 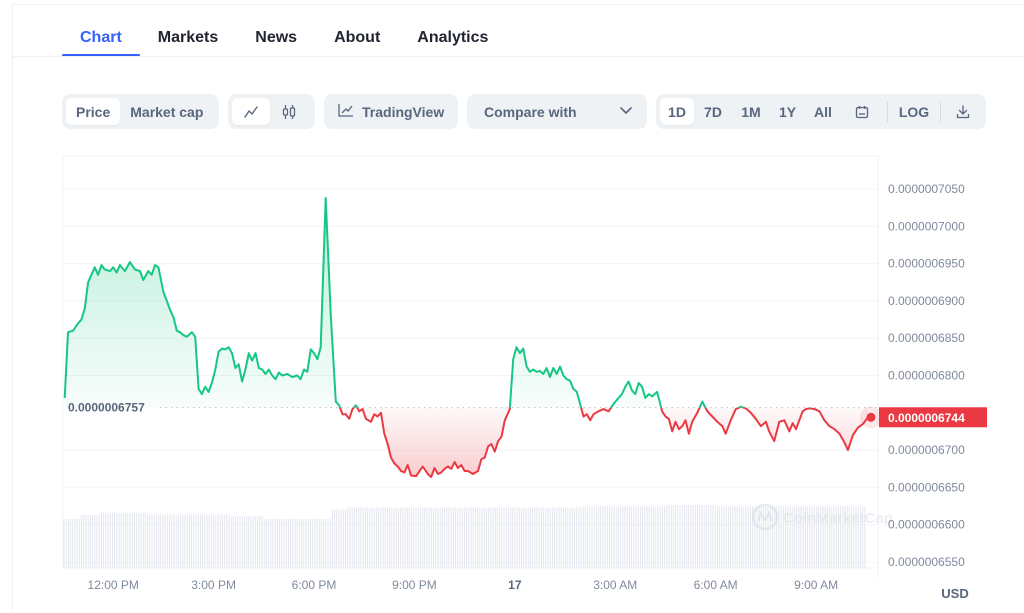 I want to click on y-tick-label: 0.0000007050, so click(x=926, y=189).